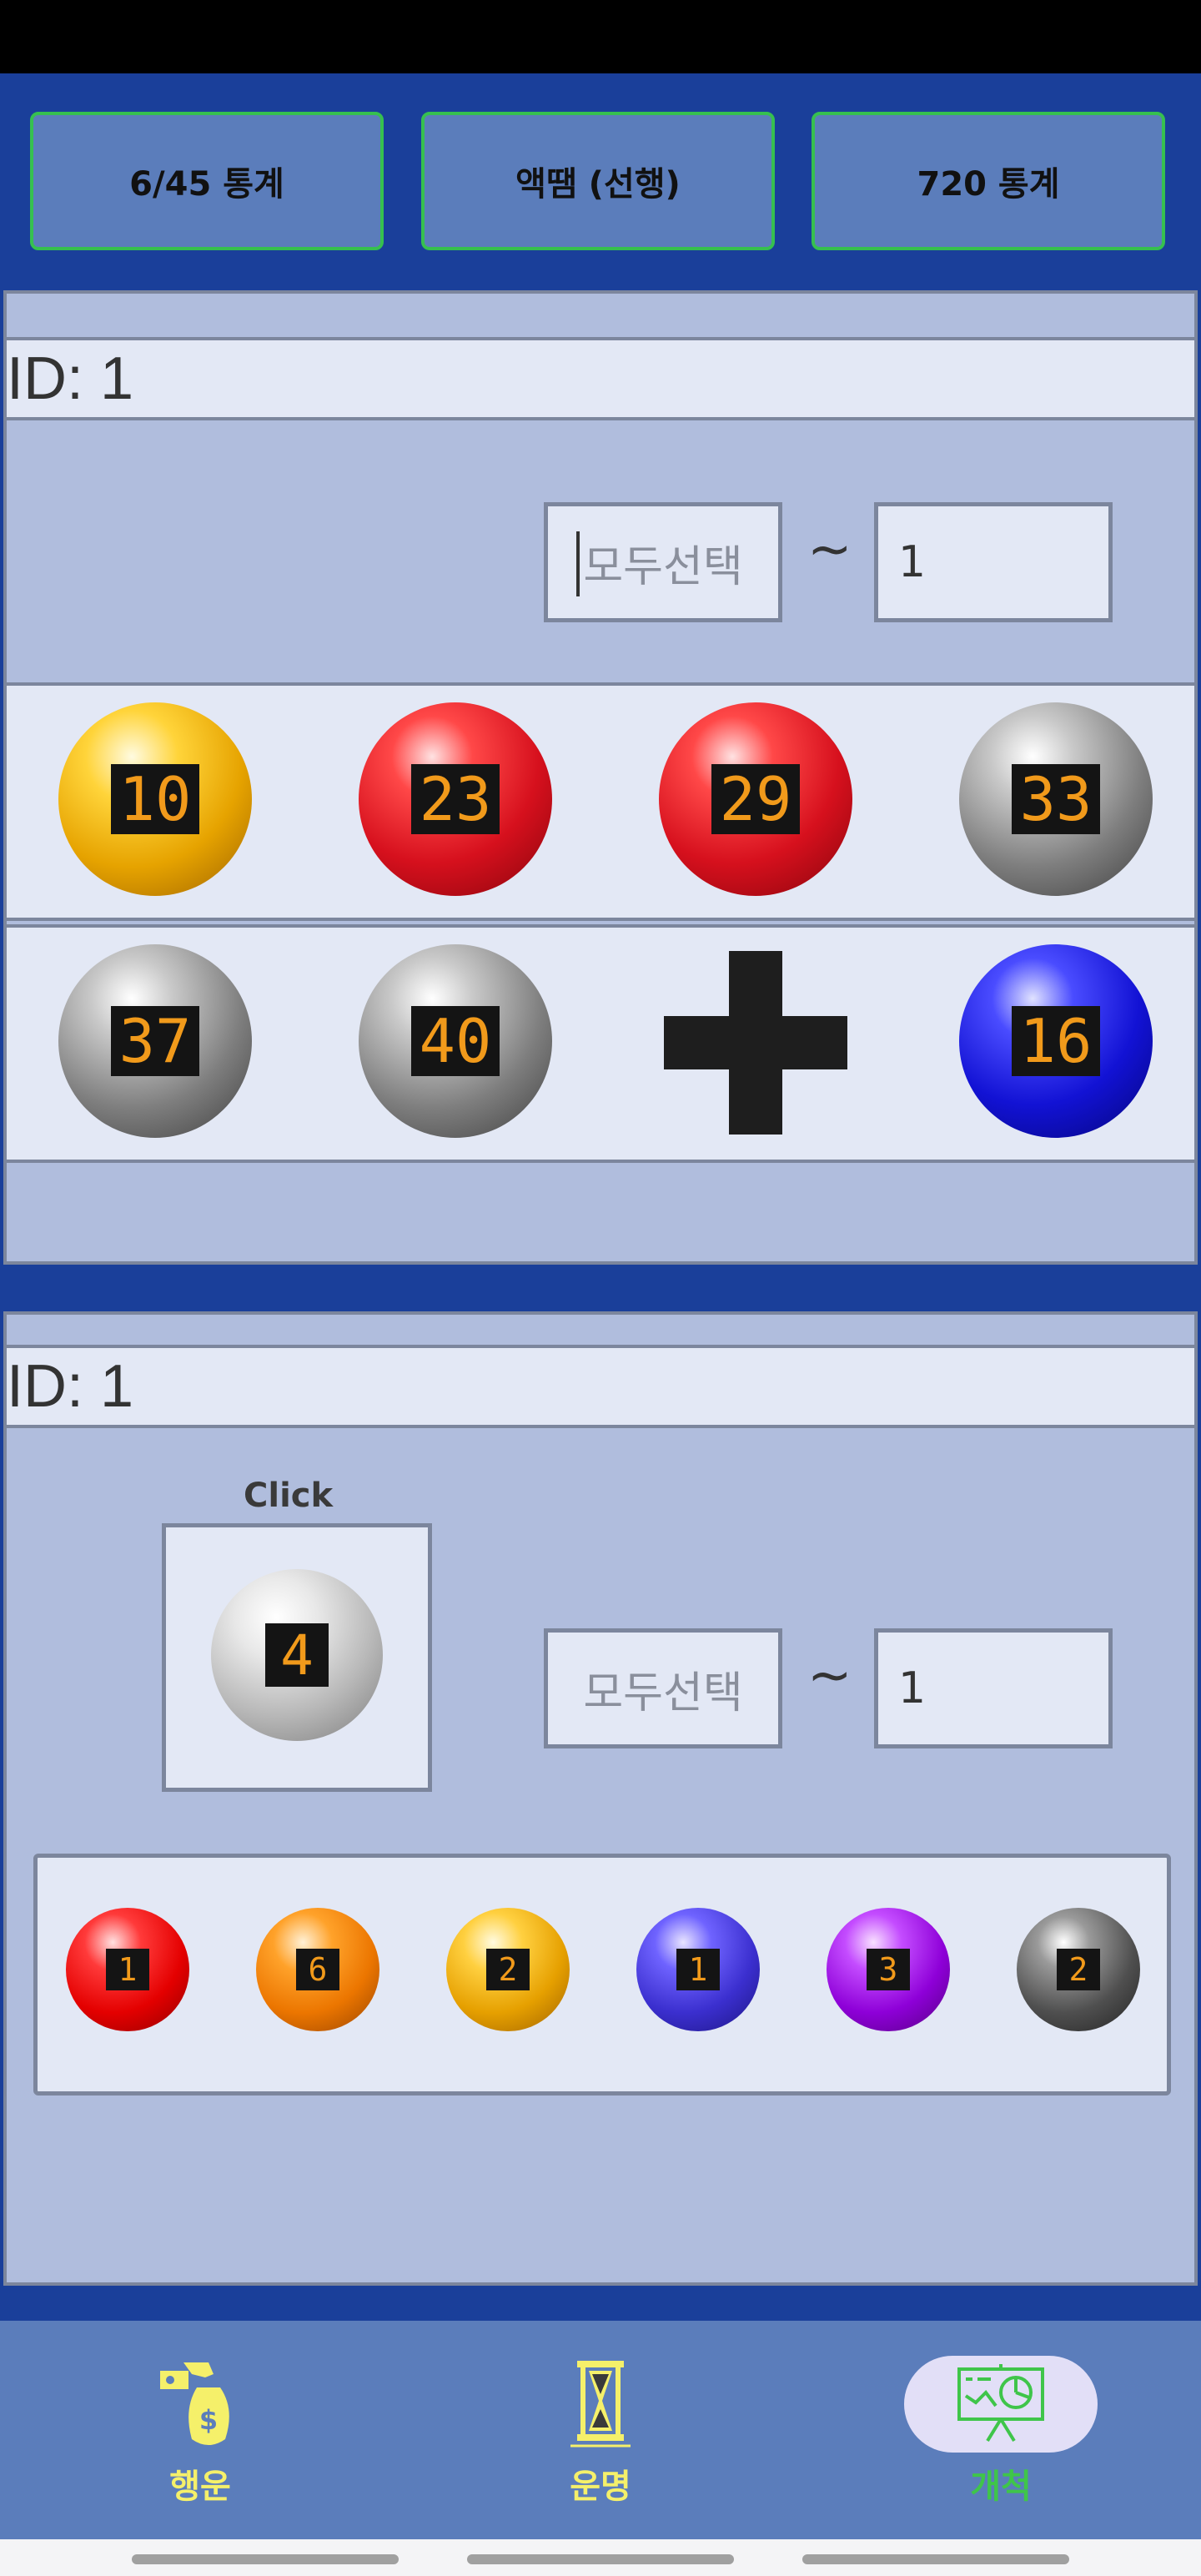 The width and height of the screenshot is (1201, 2576). What do you see at coordinates (601, 378) in the screenshot?
I see `panel1-id-bar: ID: 1` at bounding box center [601, 378].